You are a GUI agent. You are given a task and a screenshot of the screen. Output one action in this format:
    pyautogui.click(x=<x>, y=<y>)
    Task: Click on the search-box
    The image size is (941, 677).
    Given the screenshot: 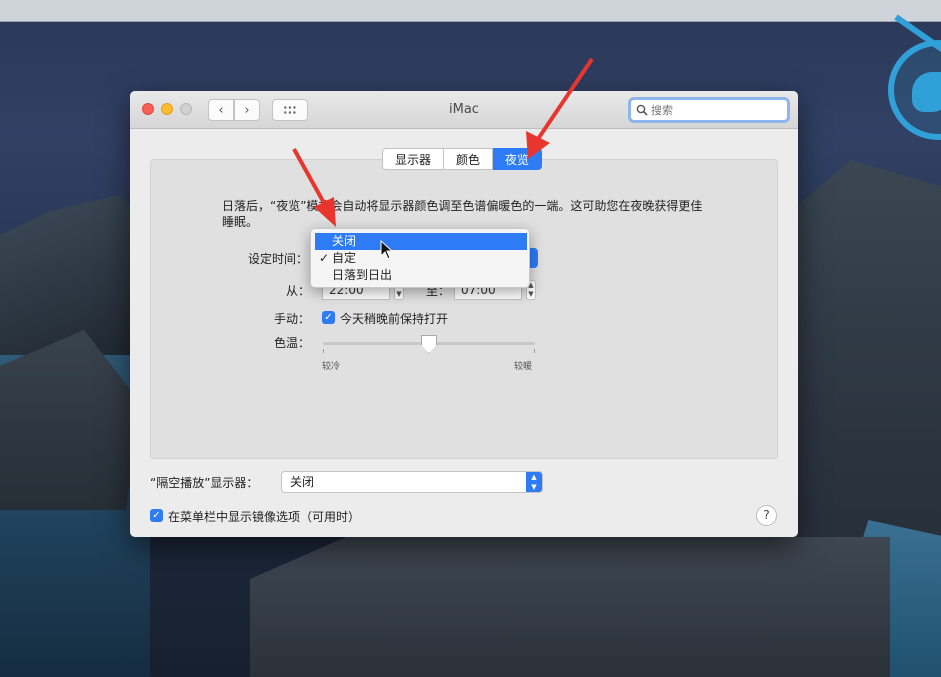 What is the action you would take?
    pyautogui.click(x=709, y=110)
    